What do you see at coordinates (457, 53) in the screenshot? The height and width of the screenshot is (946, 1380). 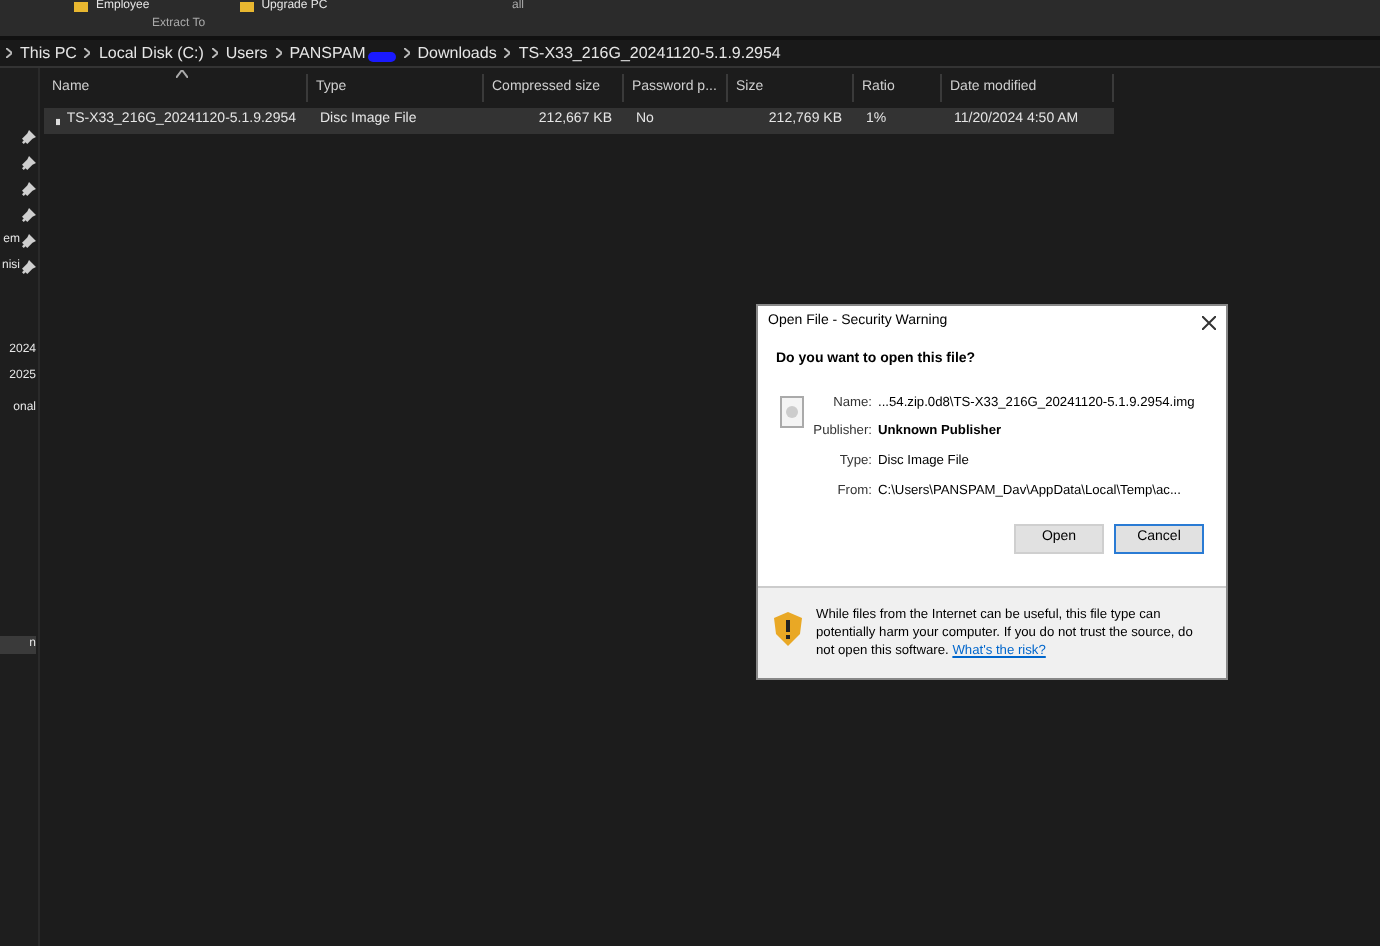 I see `breadcrumb-item: Downloads` at bounding box center [457, 53].